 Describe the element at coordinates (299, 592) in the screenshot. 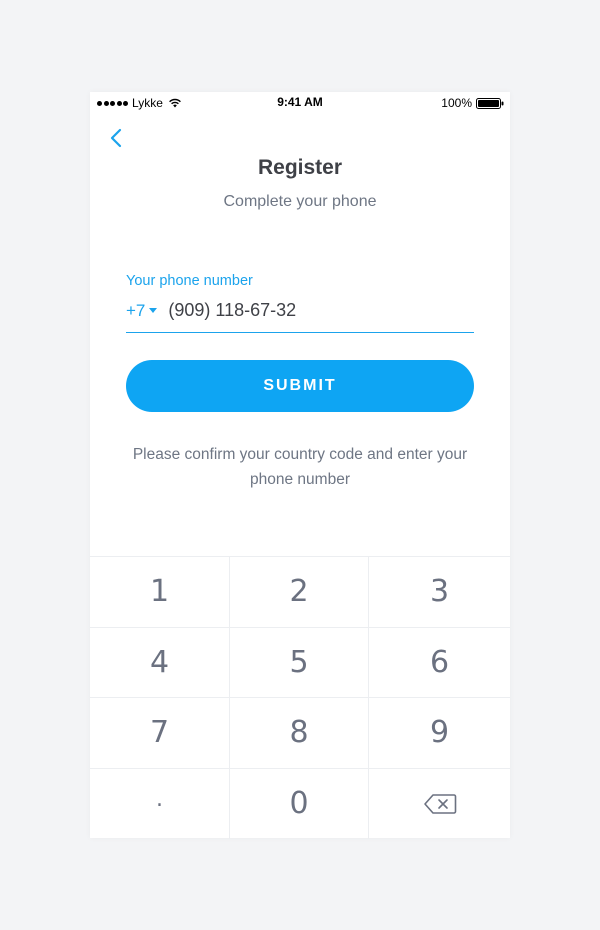

I see `key-2: 2` at that location.